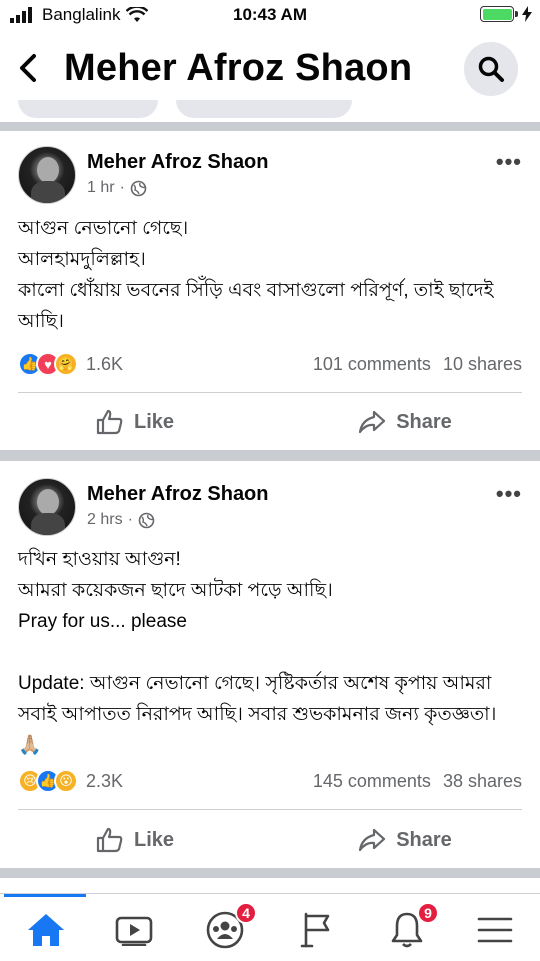 Image resolution: width=540 pixels, height=961 pixels. What do you see at coordinates (527, 14) in the screenshot?
I see `charging-icon` at bounding box center [527, 14].